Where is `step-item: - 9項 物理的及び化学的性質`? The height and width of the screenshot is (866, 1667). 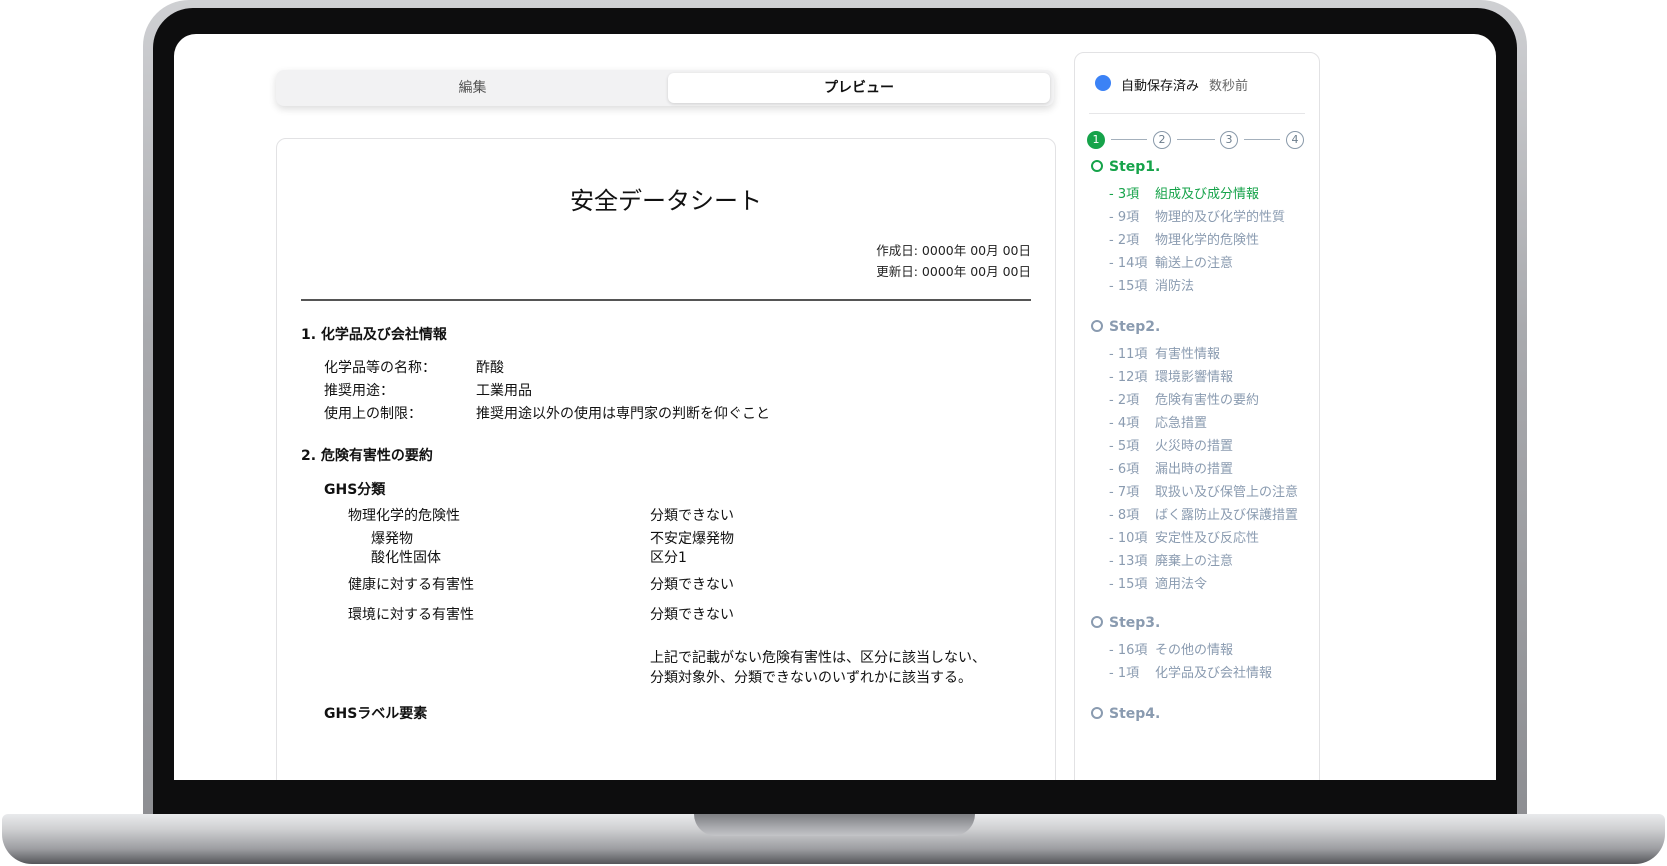
step-item: - 9項 物理的及び化学的性質 is located at coordinates (1197, 215).